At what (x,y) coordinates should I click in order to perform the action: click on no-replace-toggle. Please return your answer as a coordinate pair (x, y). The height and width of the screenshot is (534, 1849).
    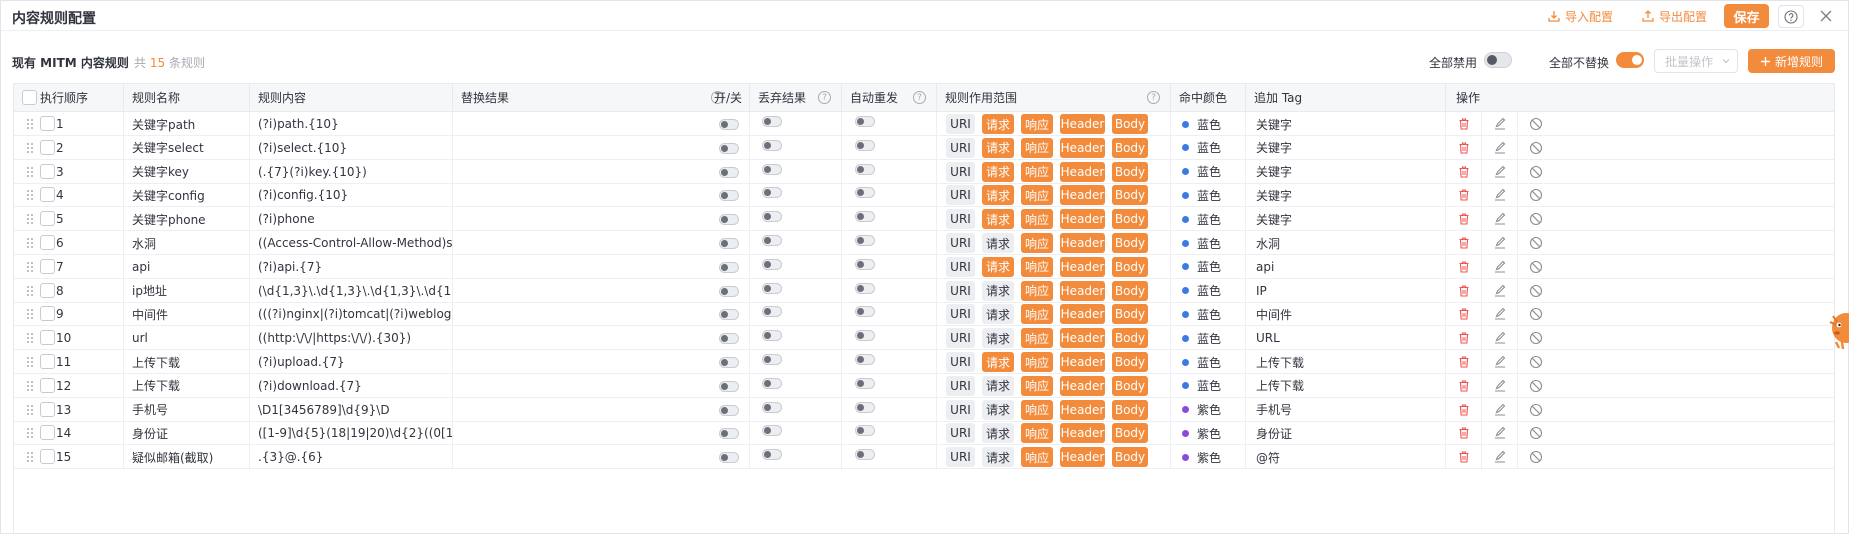
    Looking at the image, I should click on (1630, 60).